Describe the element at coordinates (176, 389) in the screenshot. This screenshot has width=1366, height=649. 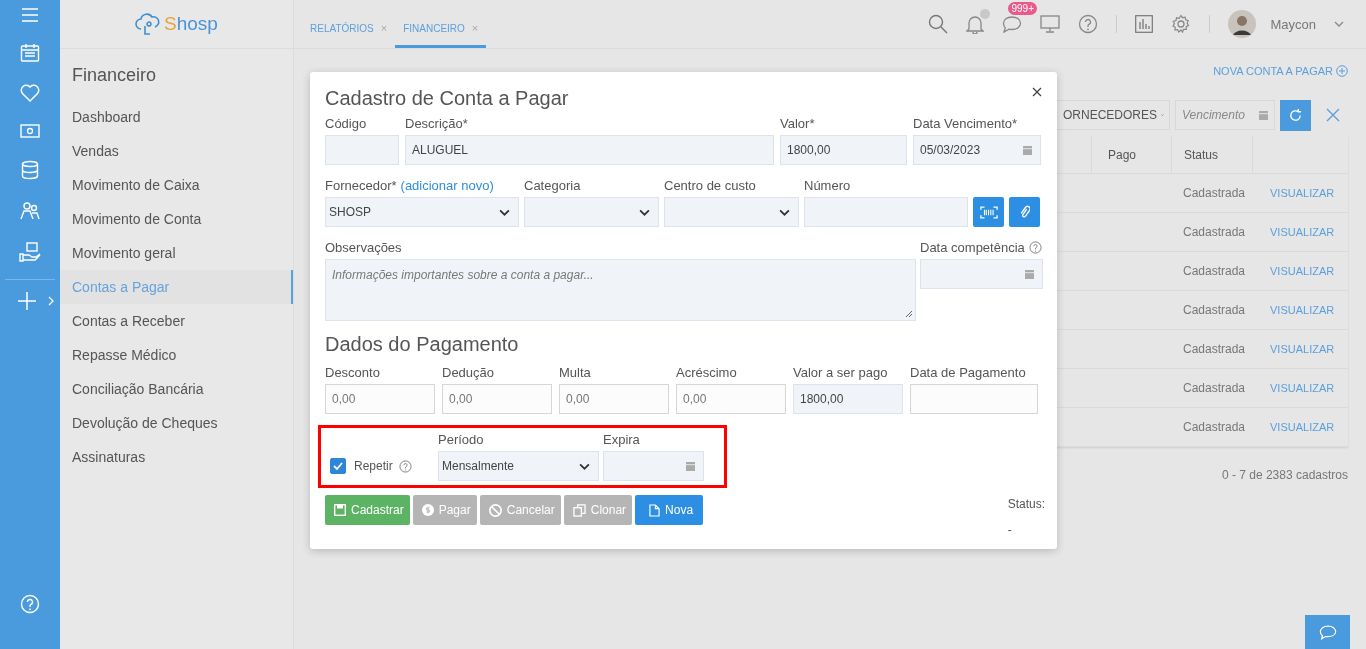
I see `menu-item: Conciliação Bancária` at that location.